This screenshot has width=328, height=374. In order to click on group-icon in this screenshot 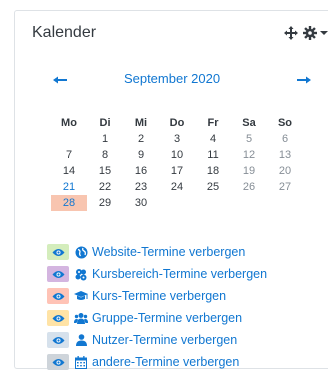, I will do `click(81, 318)`.